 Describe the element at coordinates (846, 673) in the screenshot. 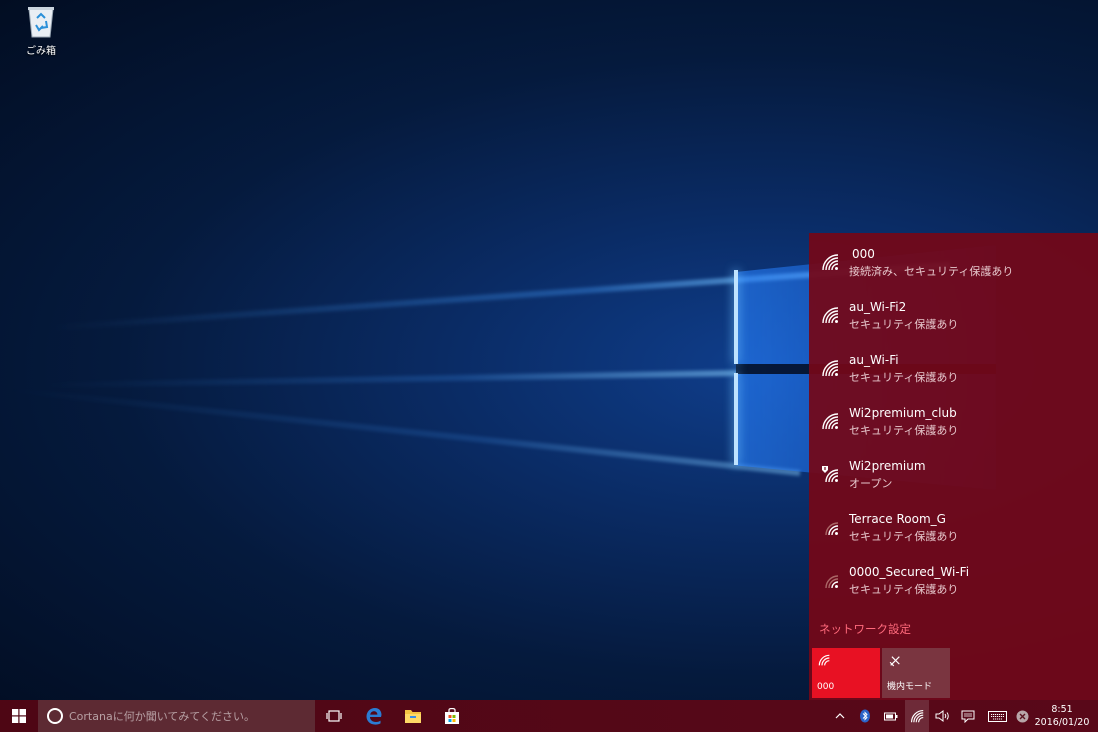

I see `wifi-quick-action-tile: 000` at that location.